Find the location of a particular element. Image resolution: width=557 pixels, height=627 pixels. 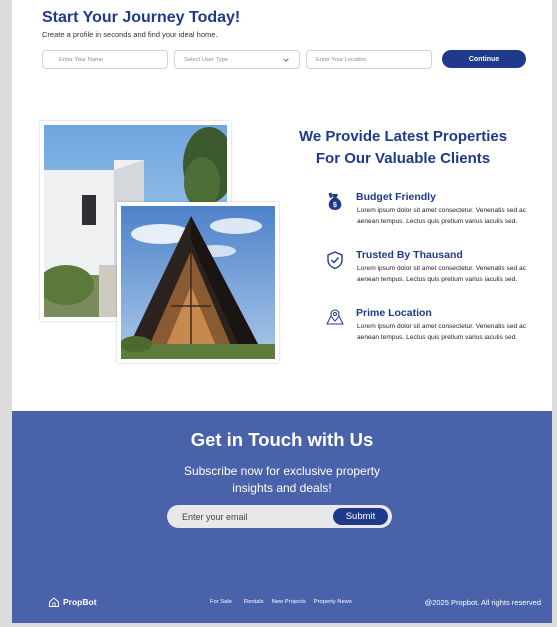

footer-brand: PropBot is located at coordinates (80, 602).